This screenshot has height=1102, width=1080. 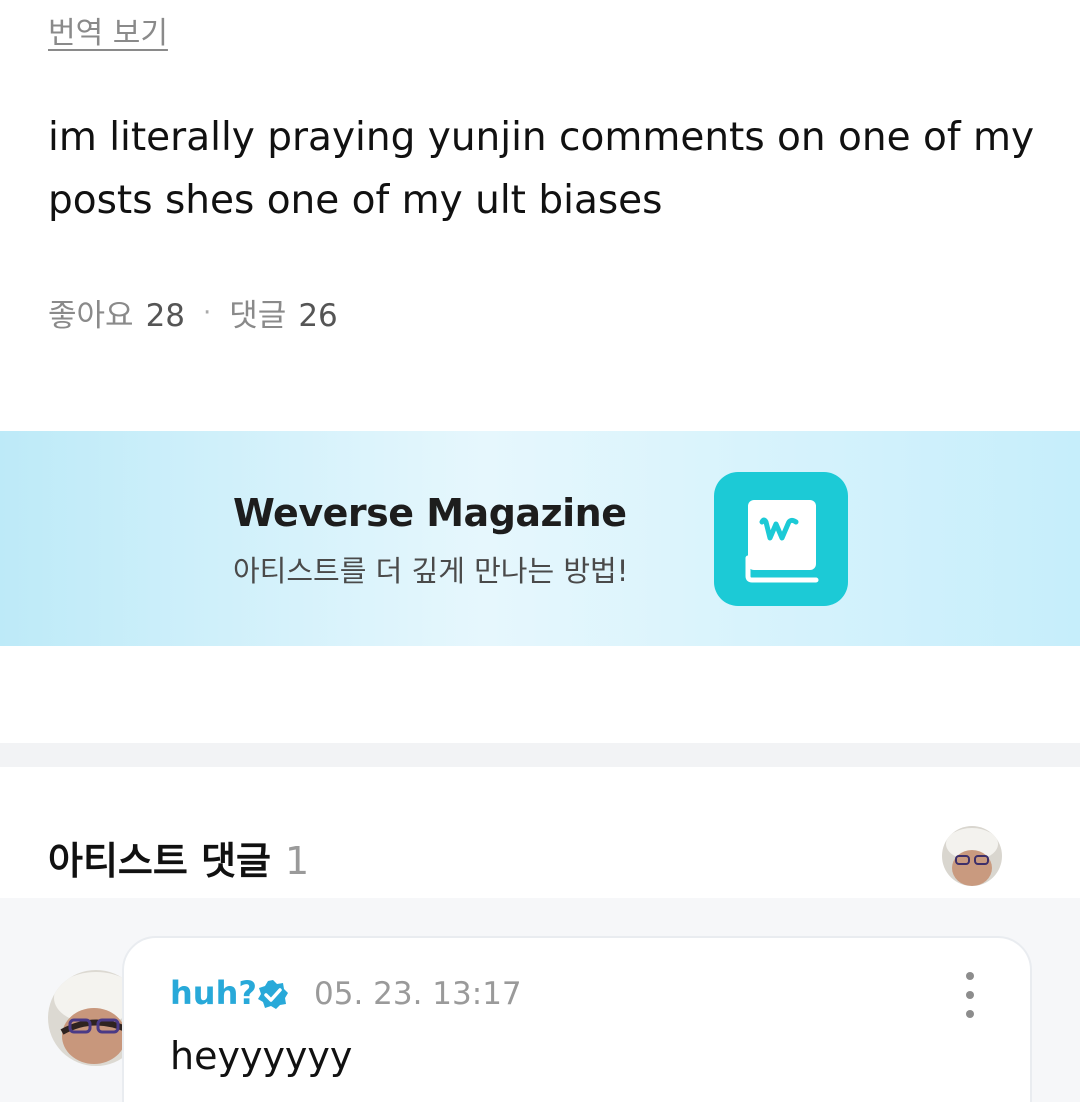 What do you see at coordinates (297, 861) in the screenshot?
I see `artist-comments-count: 1` at bounding box center [297, 861].